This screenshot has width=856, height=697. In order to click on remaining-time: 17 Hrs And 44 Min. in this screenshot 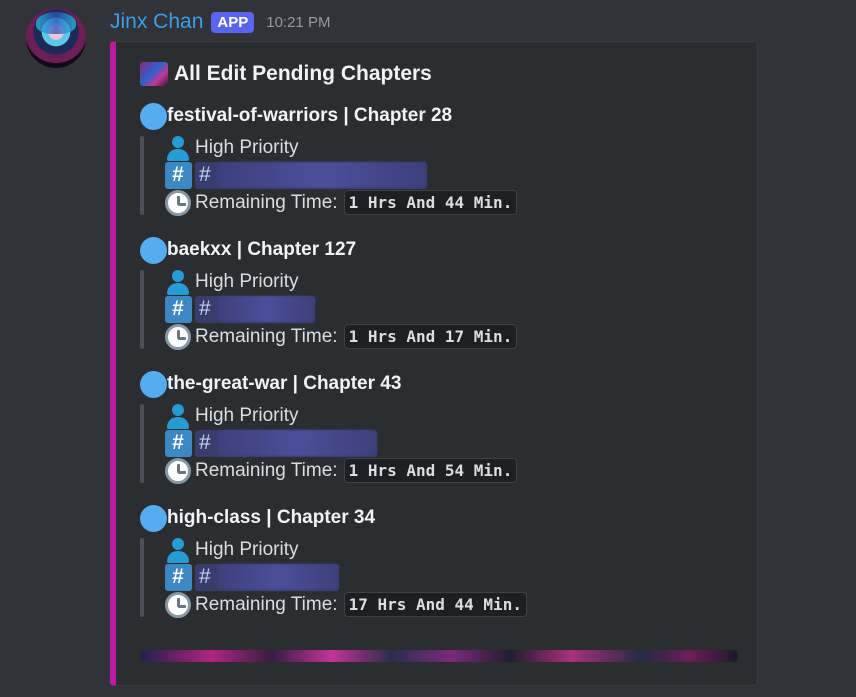, I will do `click(435, 605)`.